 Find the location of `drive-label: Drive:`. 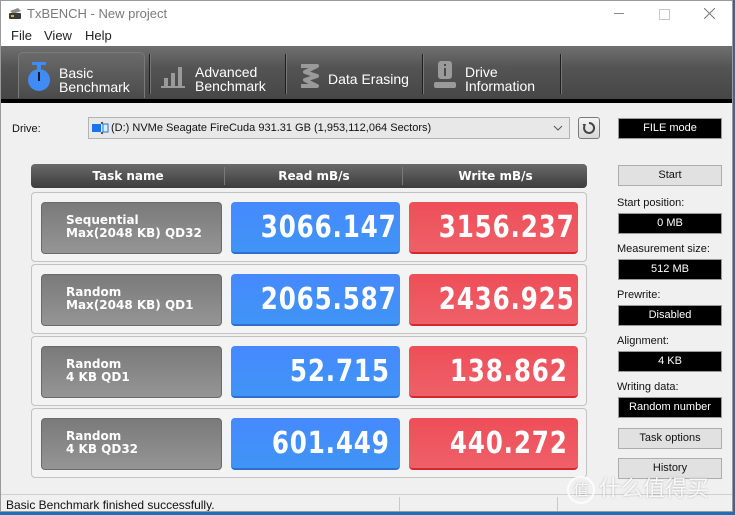

drive-label: Drive: is located at coordinates (26, 129).